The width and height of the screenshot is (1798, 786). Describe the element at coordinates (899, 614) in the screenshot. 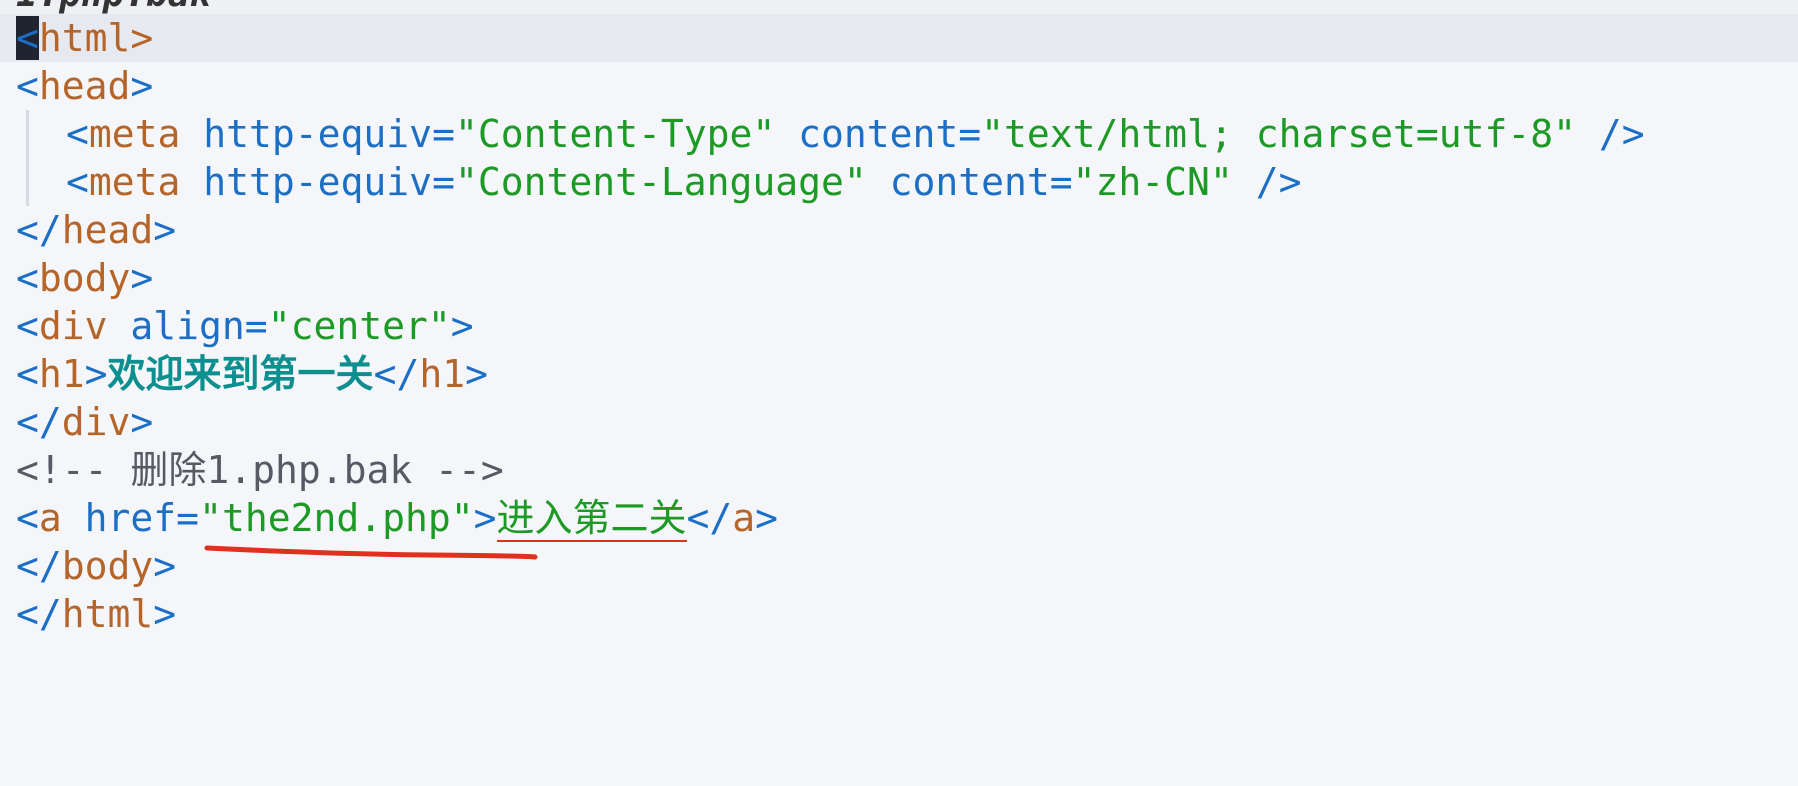

I see `code-line: </html>` at that location.